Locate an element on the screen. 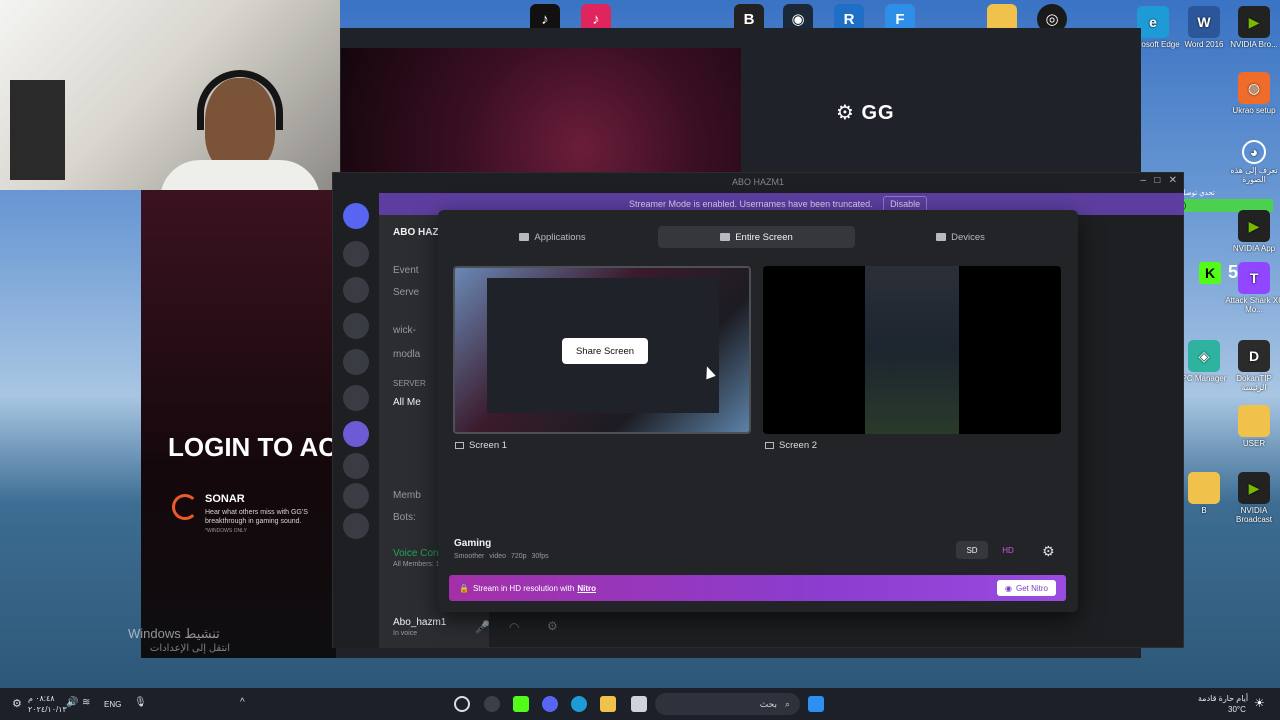 The height and width of the screenshot is (720, 1280). sonar-title: SONAR is located at coordinates (225, 499).